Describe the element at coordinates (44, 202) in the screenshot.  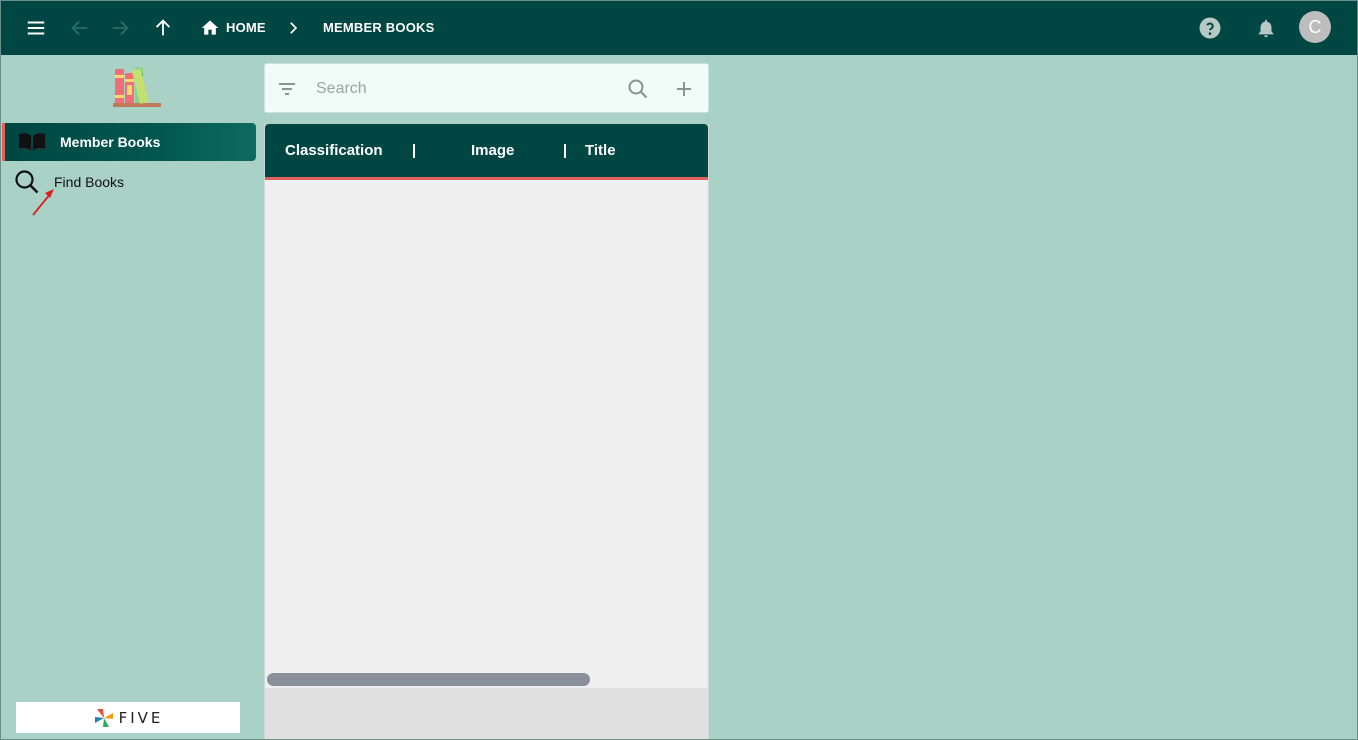
I see `red-arrow-annotation-icon` at that location.